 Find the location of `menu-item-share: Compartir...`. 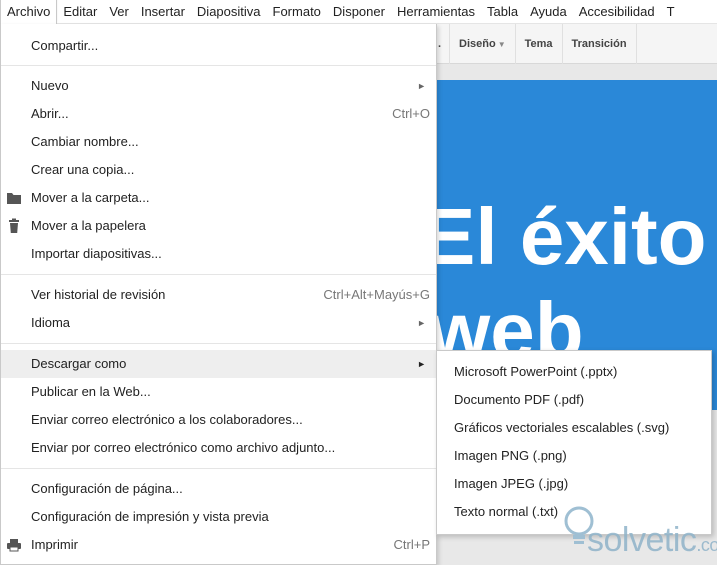

menu-item-share: Compartir... is located at coordinates (218, 46).